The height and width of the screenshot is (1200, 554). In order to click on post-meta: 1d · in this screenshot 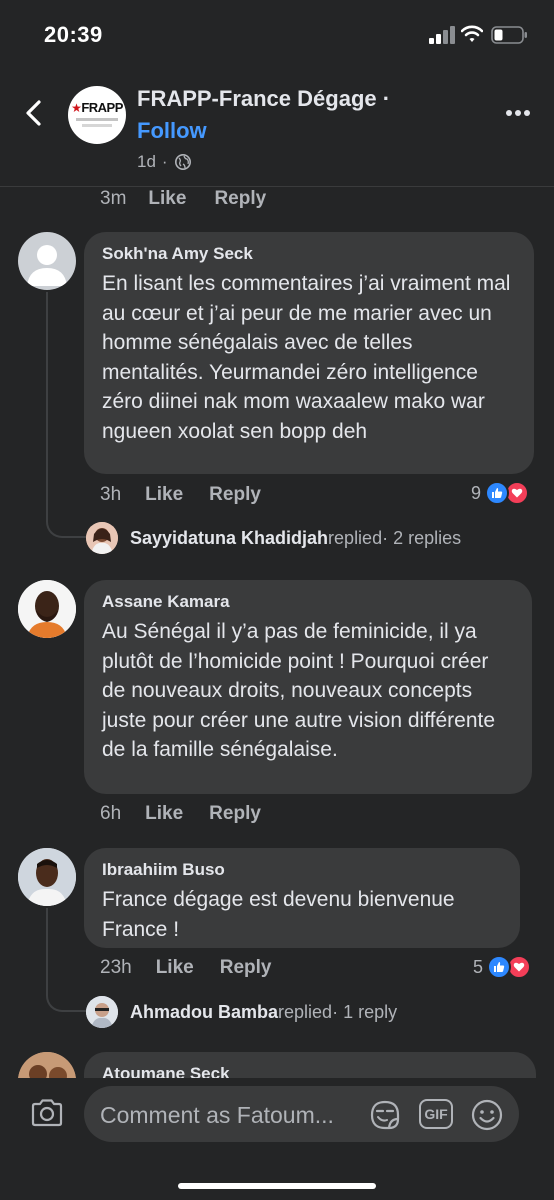, I will do `click(164, 162)`.